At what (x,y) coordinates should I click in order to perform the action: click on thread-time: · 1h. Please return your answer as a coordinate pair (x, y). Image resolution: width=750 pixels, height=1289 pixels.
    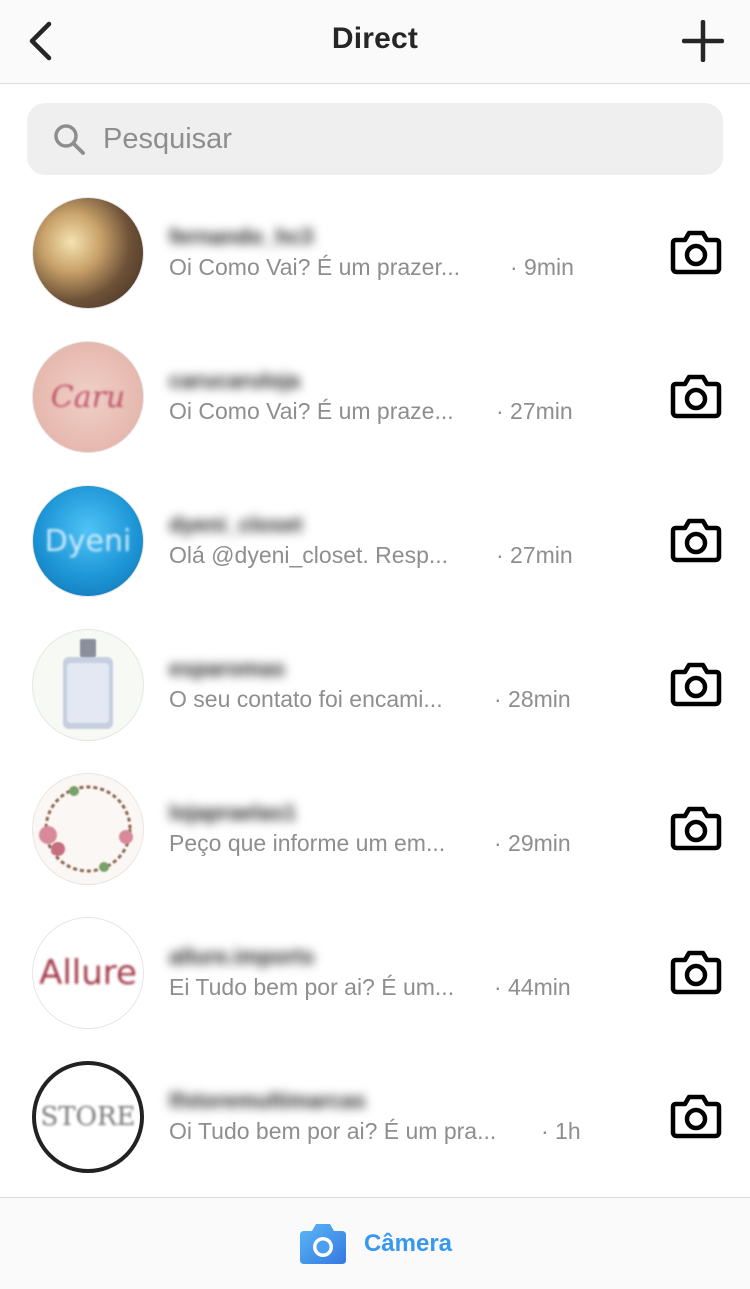
    Looking at the image, I should click on (561, 1131).